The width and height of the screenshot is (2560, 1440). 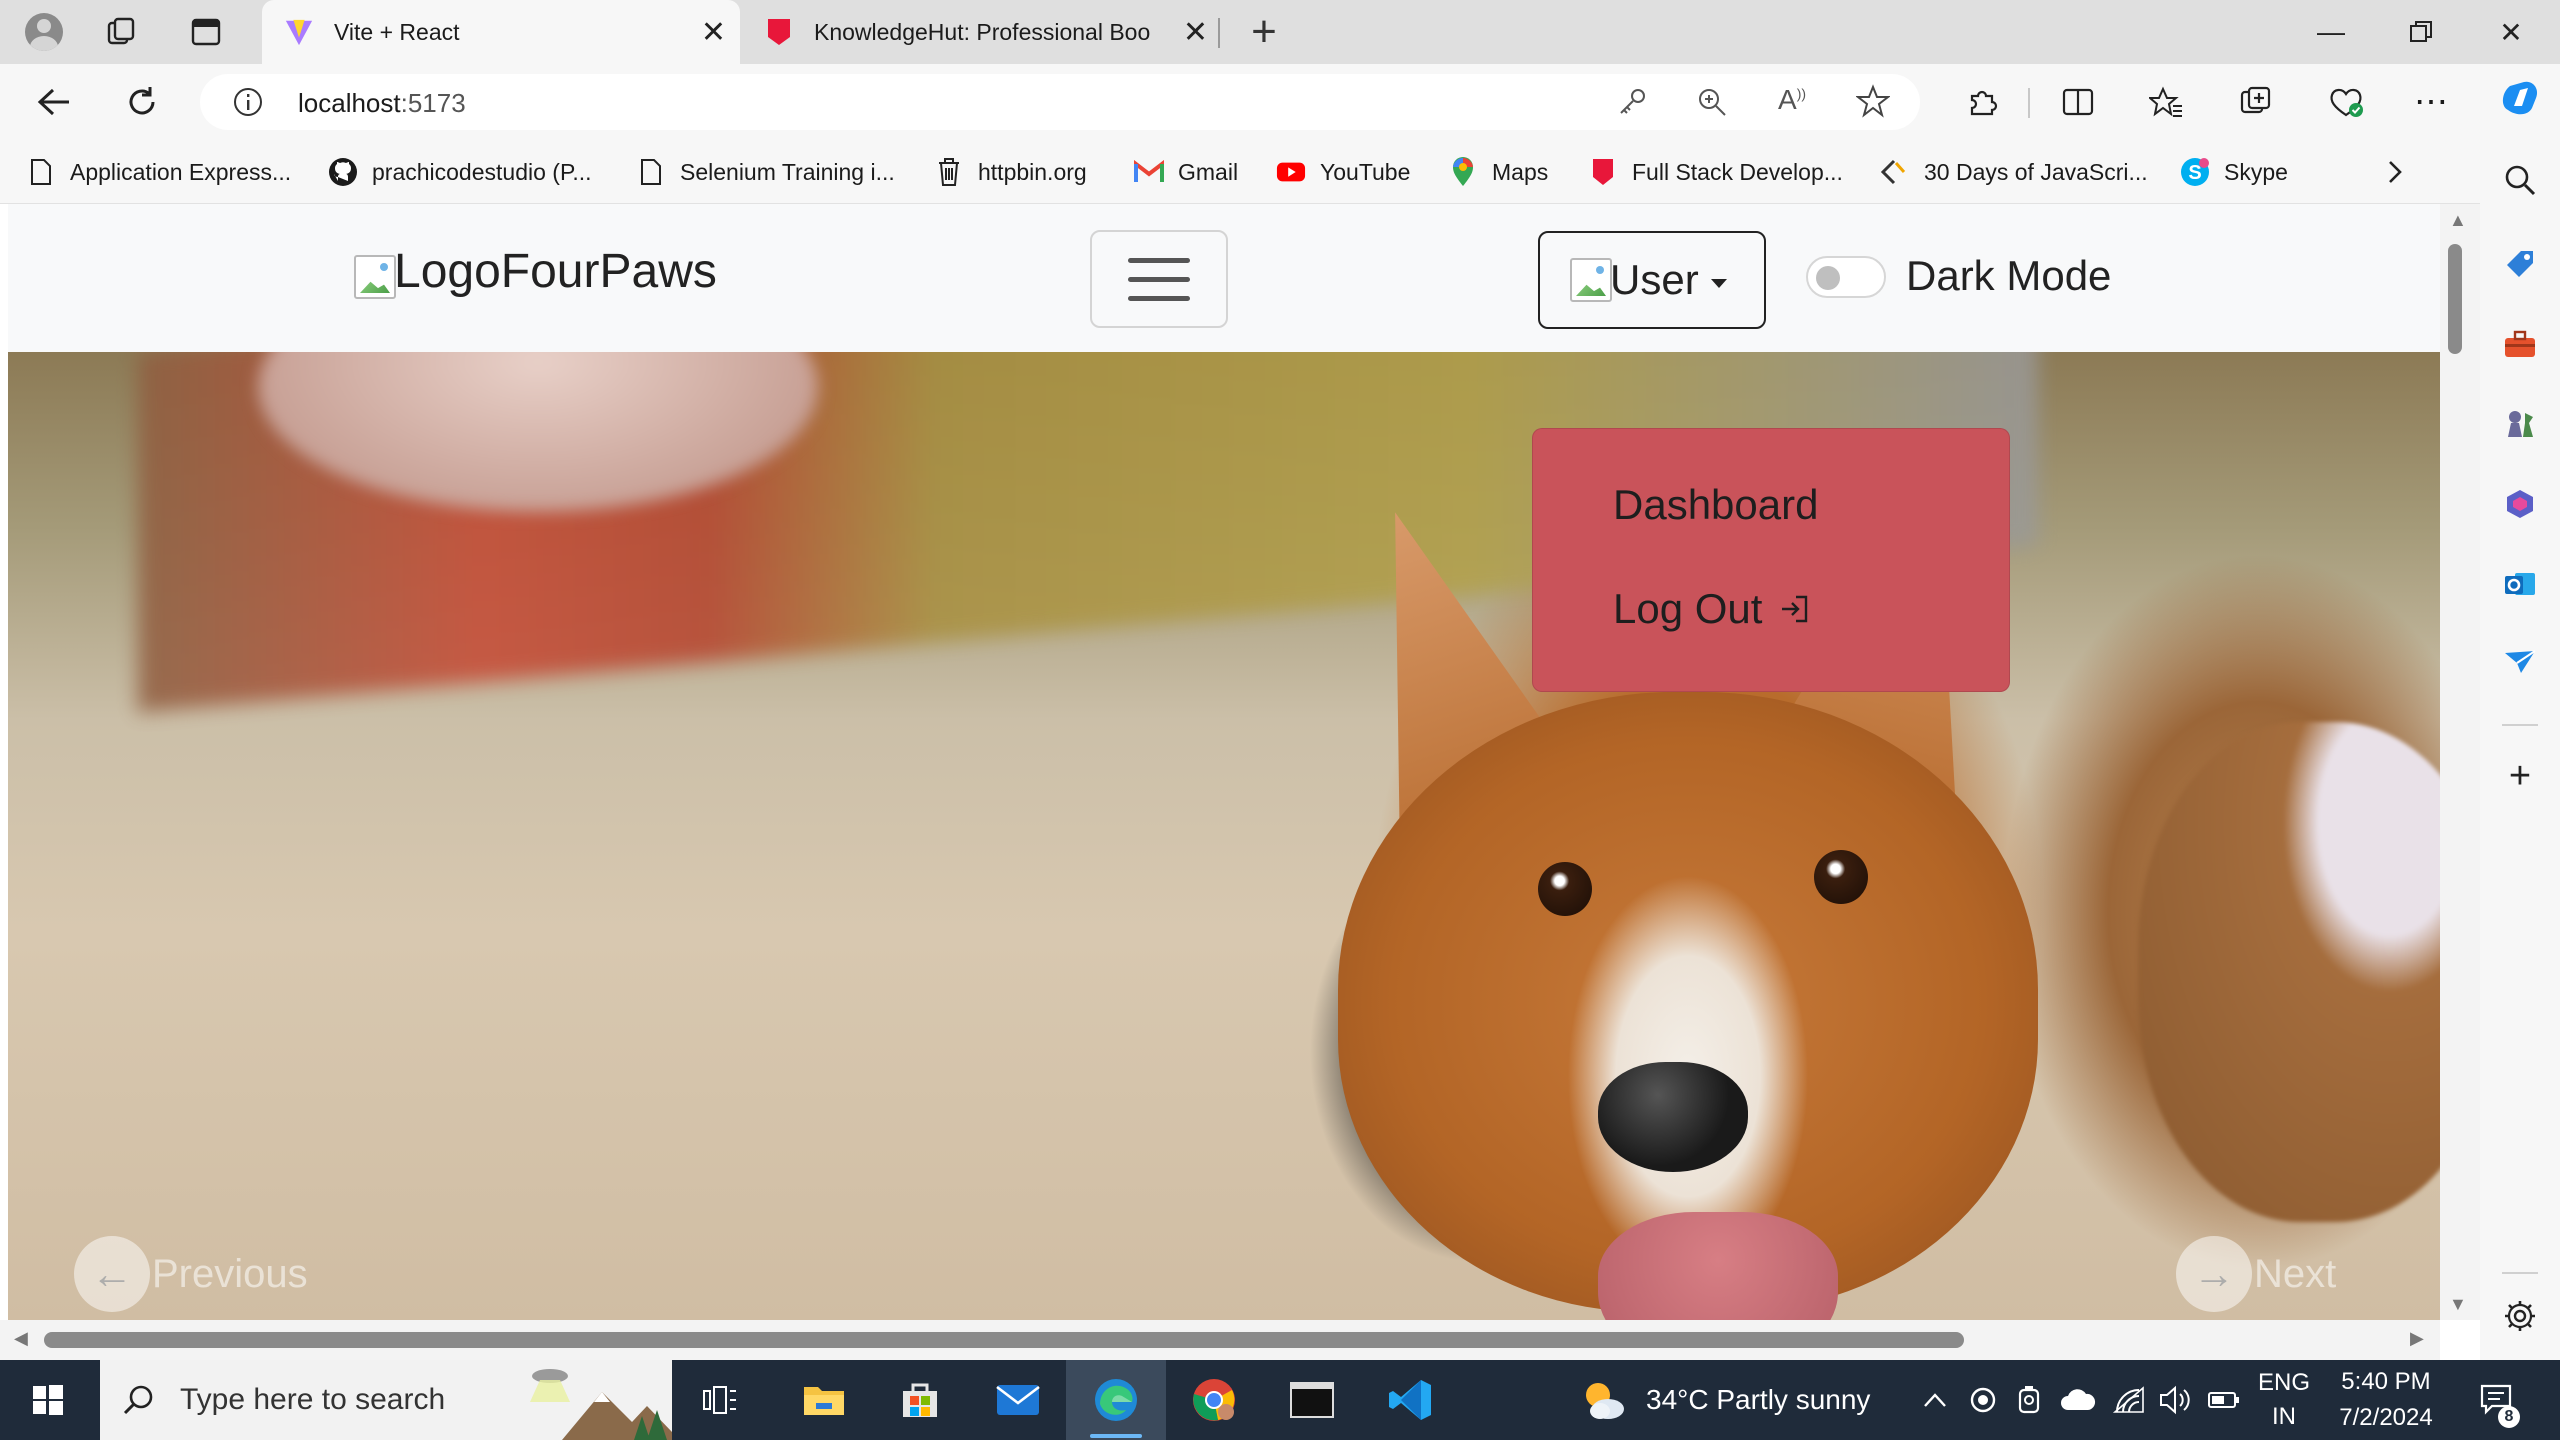 I want to click on scroll-left-icon: ◀, so click(x=21, y=1338).